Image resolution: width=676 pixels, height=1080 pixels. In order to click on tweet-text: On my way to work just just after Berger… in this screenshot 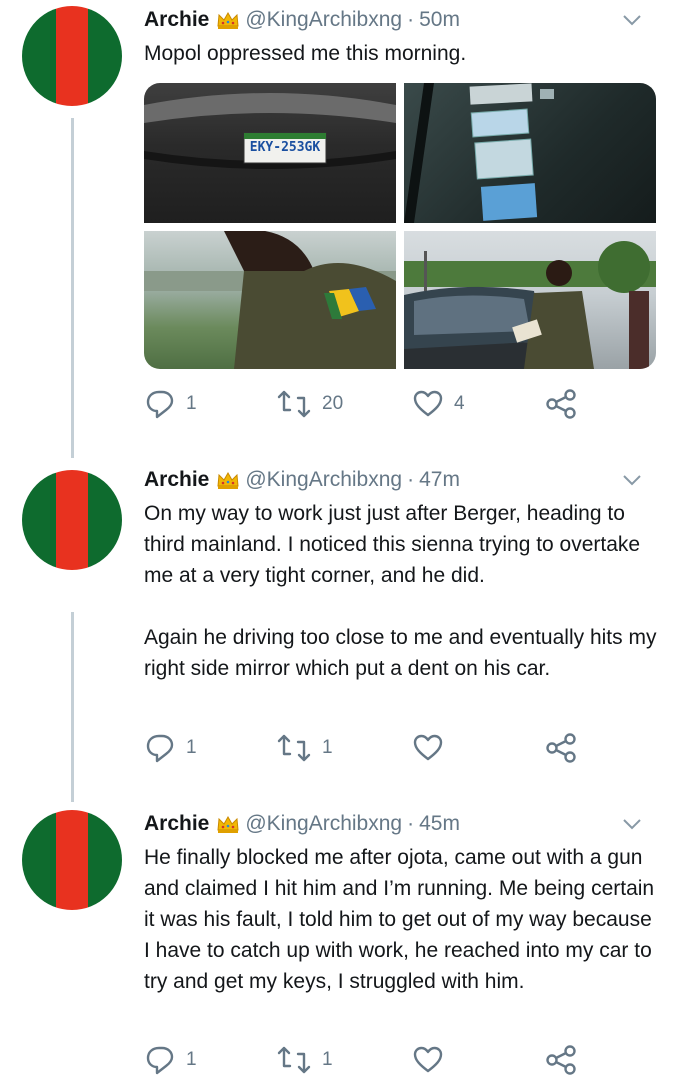, I will do `click(402, 591)`.